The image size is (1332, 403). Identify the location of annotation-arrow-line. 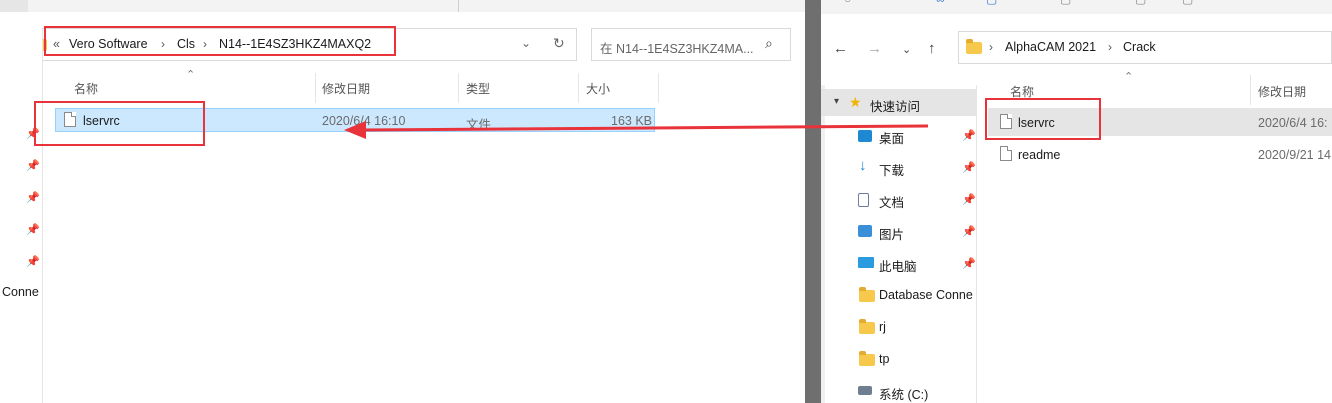
(645, 128).